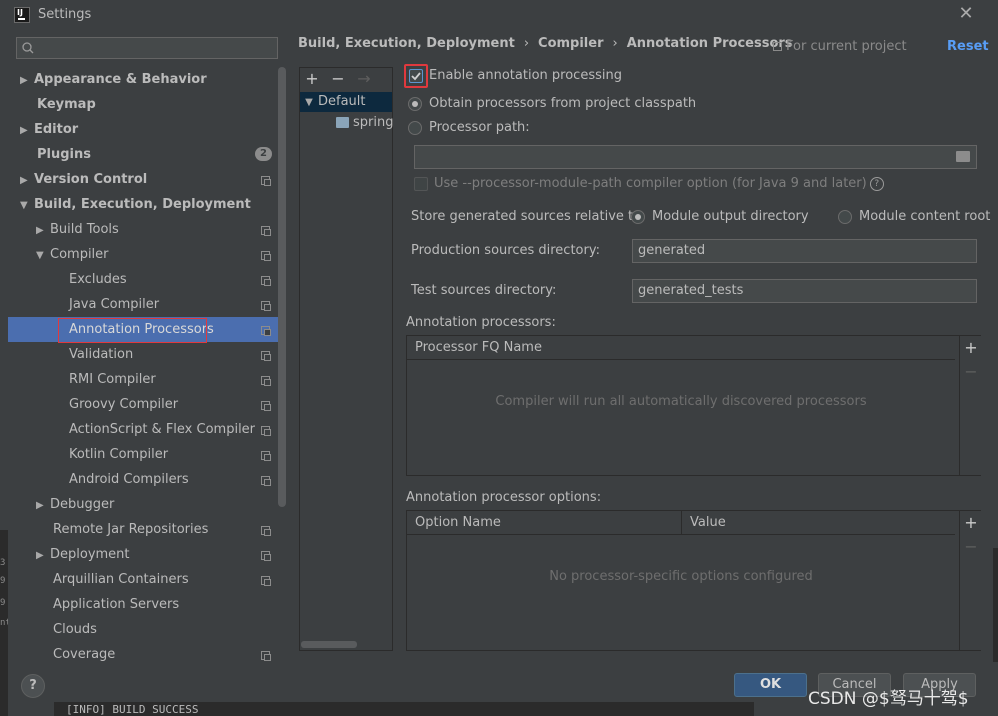 The image size is (998, 716). I want to click on sidebar-item-clouds: Clouds, so click(75, 629).